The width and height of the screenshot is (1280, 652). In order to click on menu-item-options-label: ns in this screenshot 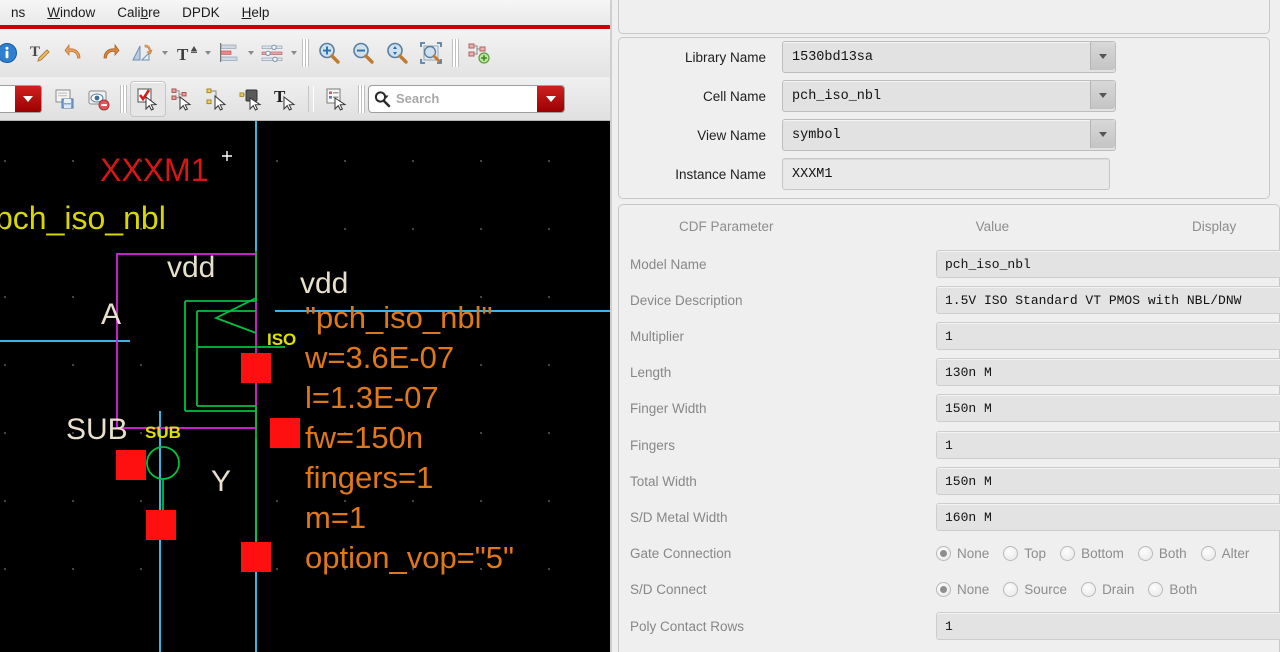, I will do `click(18, 12)`.